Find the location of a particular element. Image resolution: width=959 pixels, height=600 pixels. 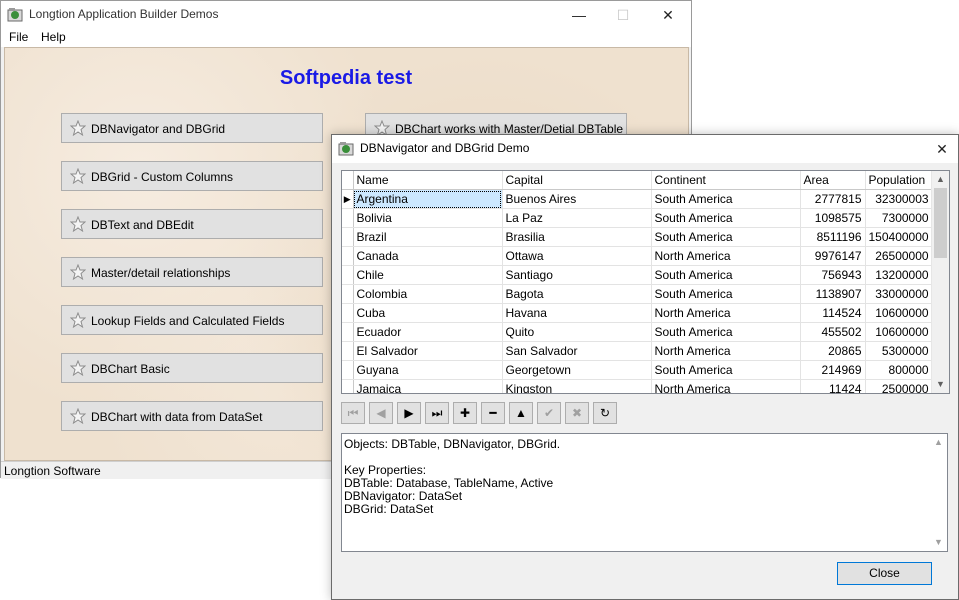

table-row: Cuba Havana North America 114524 10600000 is located at coordinates (637, 313).